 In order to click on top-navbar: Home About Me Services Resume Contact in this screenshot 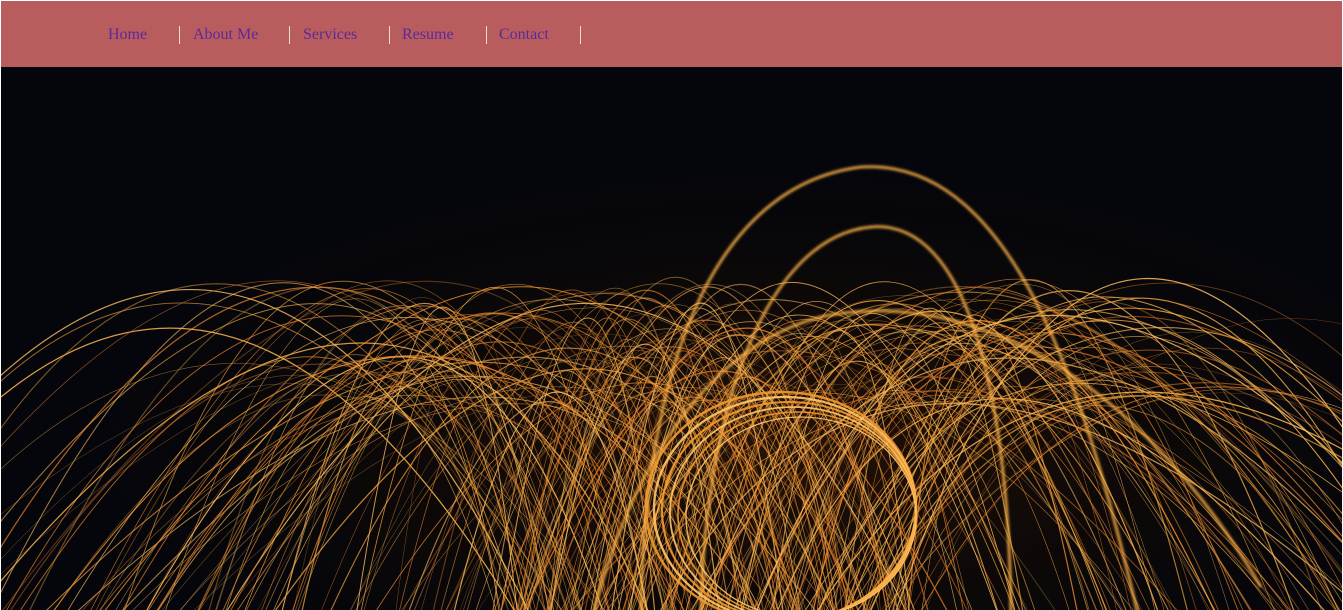, I will do `click(671, 34)`.